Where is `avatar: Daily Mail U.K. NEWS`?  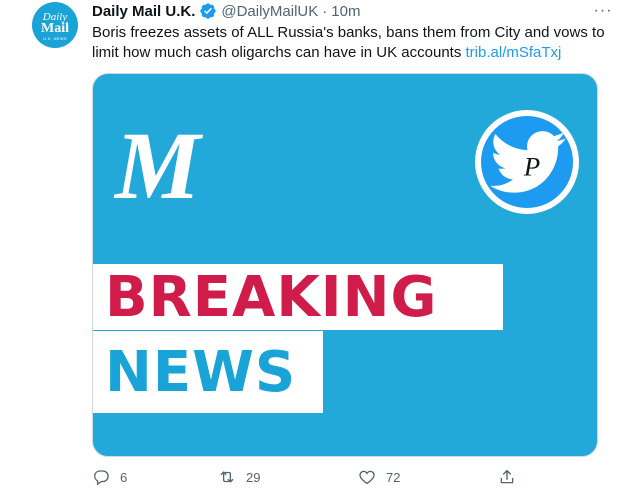
avatar: Daily Mail U.K. NEWS is located at coordinates (55, 25).